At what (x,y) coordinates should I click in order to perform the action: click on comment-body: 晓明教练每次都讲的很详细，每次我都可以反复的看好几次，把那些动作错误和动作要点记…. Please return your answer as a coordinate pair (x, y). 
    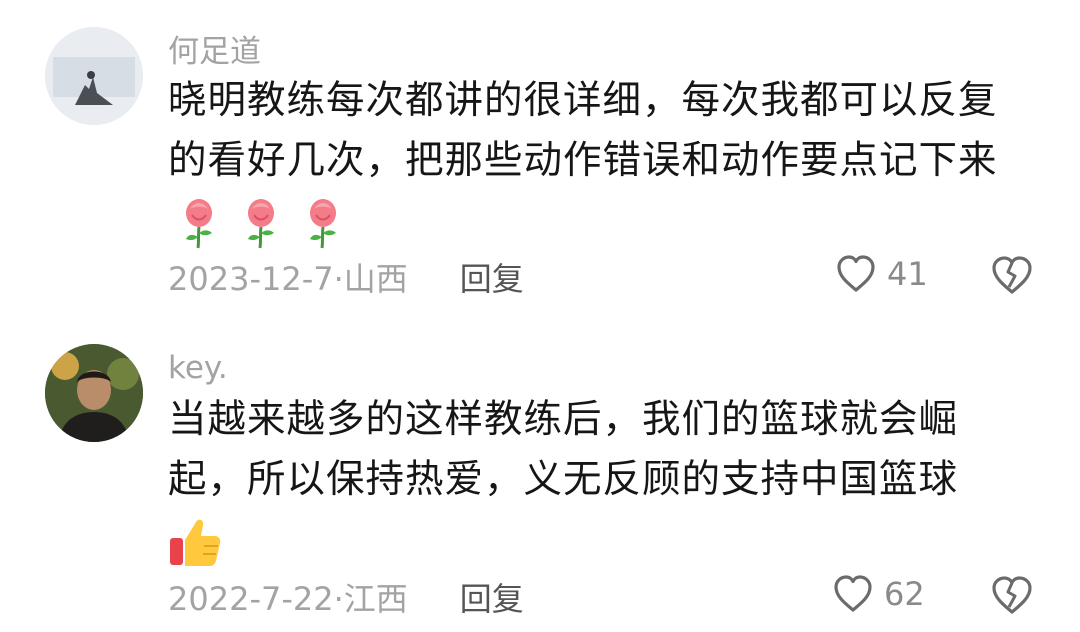
    Looking at the image, I should click on (583, 130).